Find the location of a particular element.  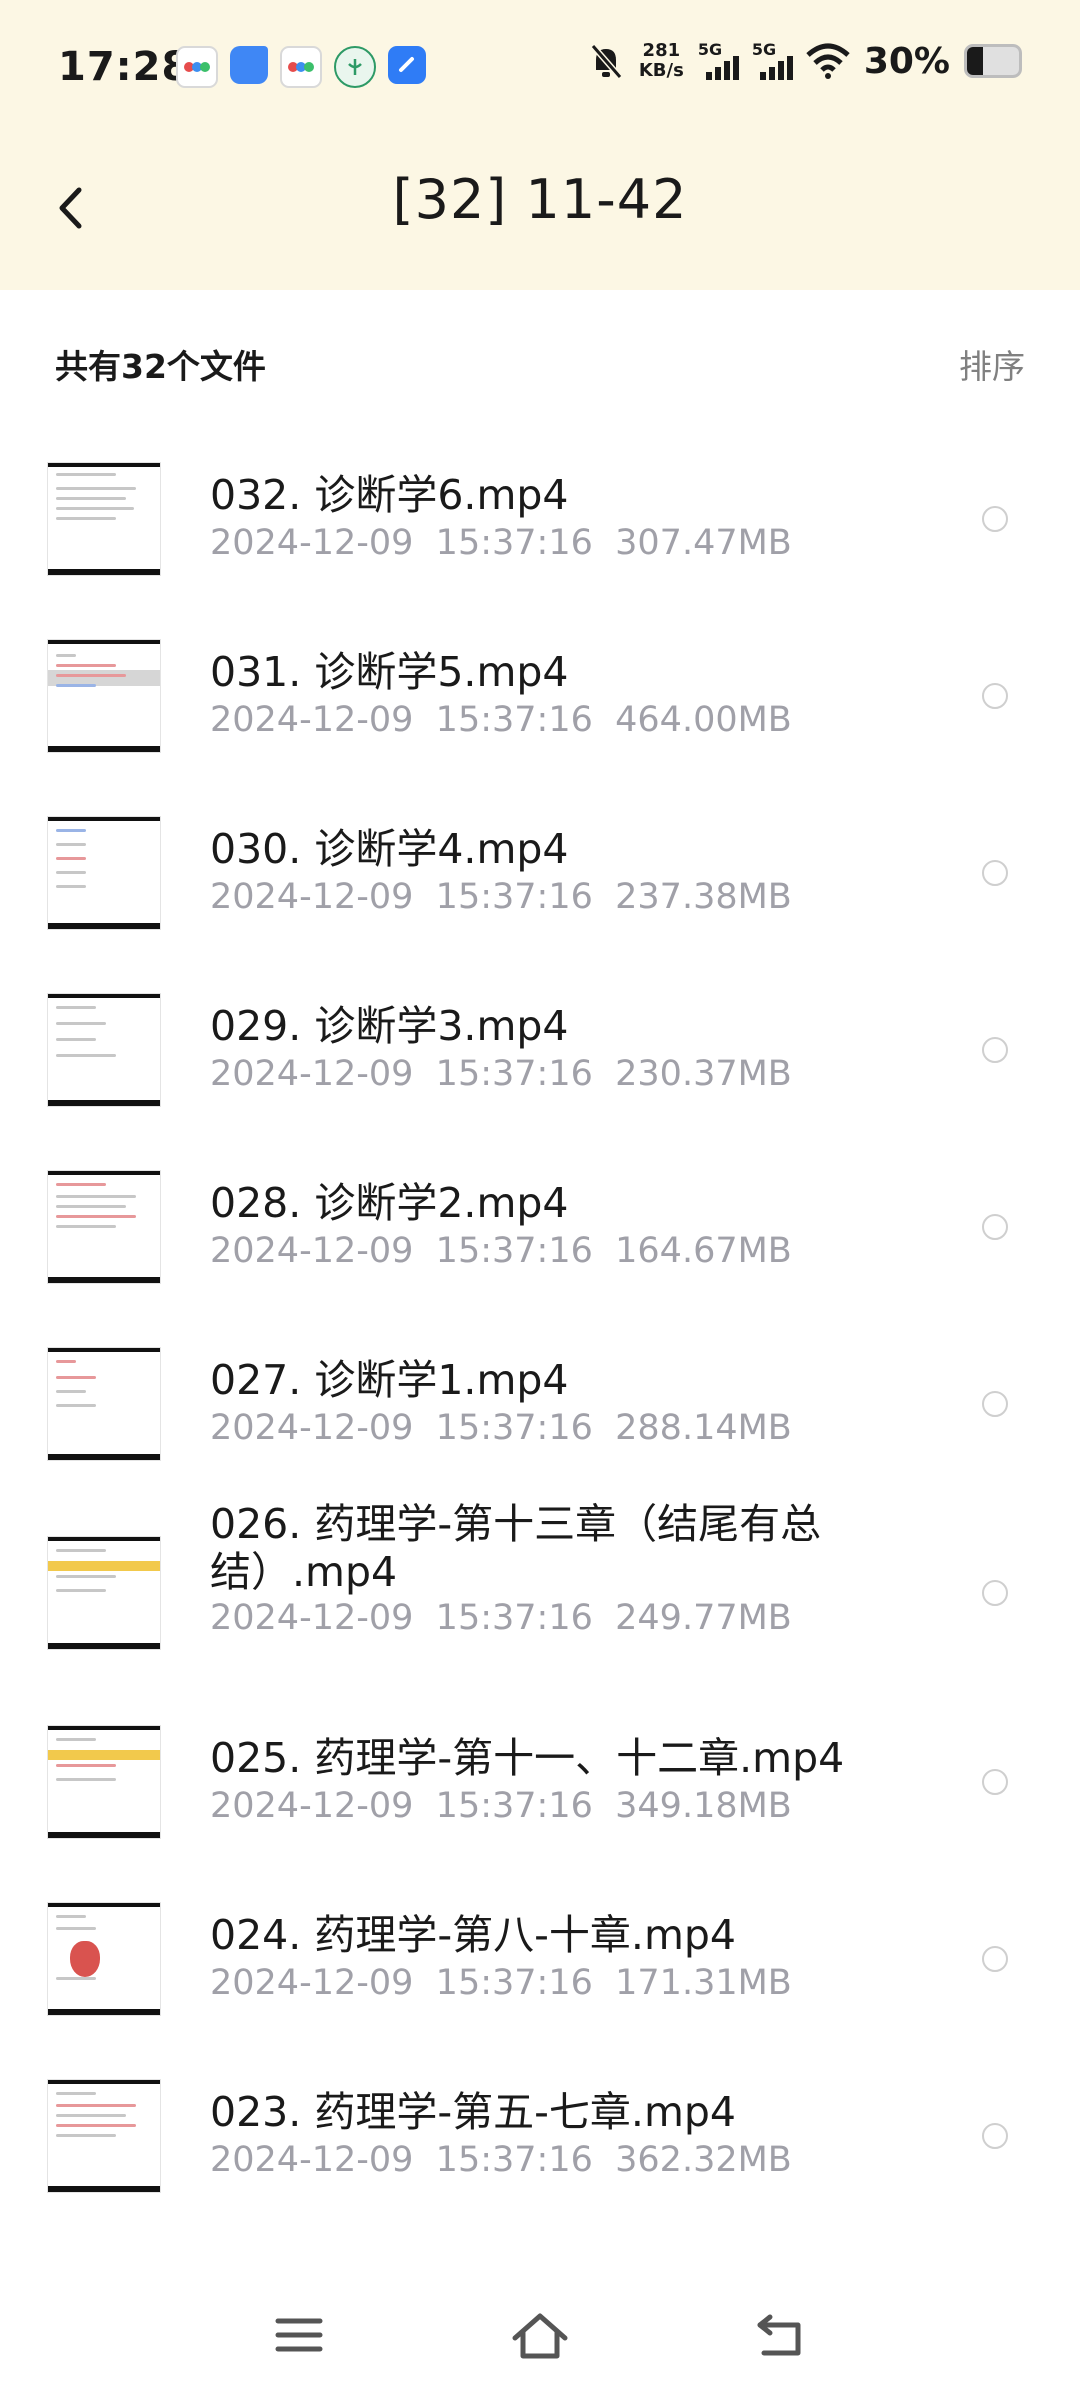

return-icon is located at coordinates (779, 2335).